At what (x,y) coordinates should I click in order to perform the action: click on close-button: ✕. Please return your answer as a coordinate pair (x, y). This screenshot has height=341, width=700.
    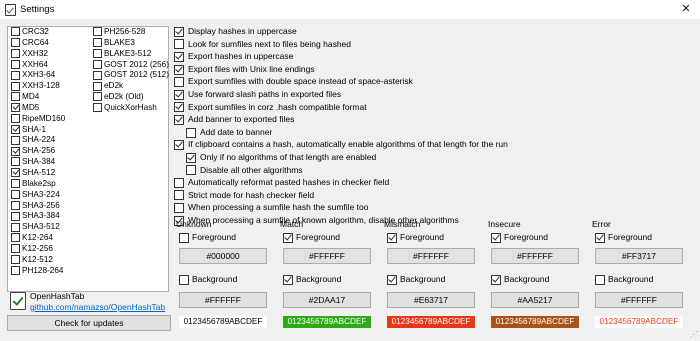
    Looking at the image, I should click on (686, 9).